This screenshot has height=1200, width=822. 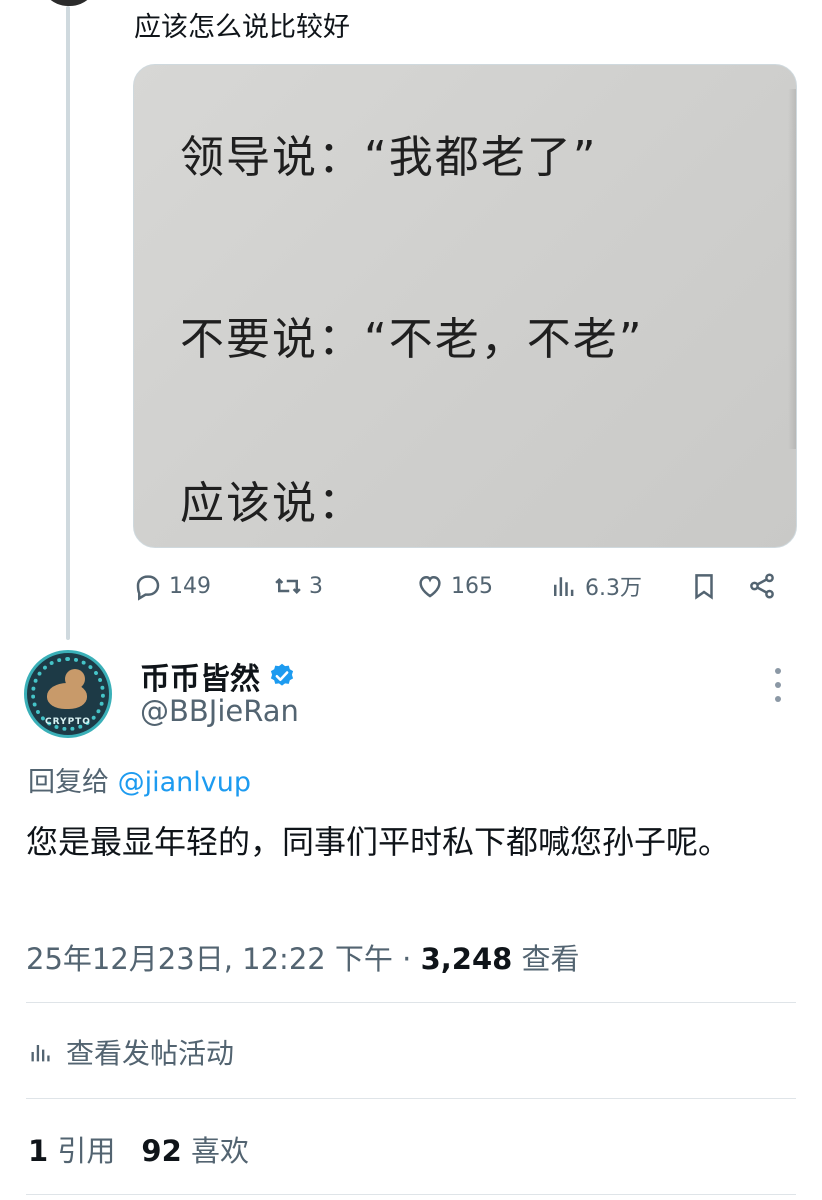 I want to click on post-activity-link: 查看发帖活动, so click(x=131, y=1052).